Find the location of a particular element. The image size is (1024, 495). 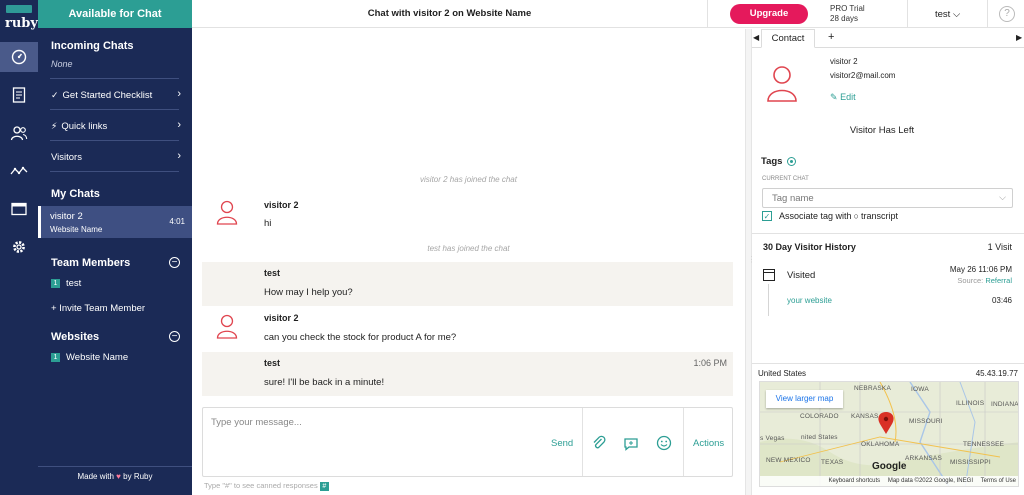

checkbox-checked-icon: ✓ is located at coordinates (767, 216).